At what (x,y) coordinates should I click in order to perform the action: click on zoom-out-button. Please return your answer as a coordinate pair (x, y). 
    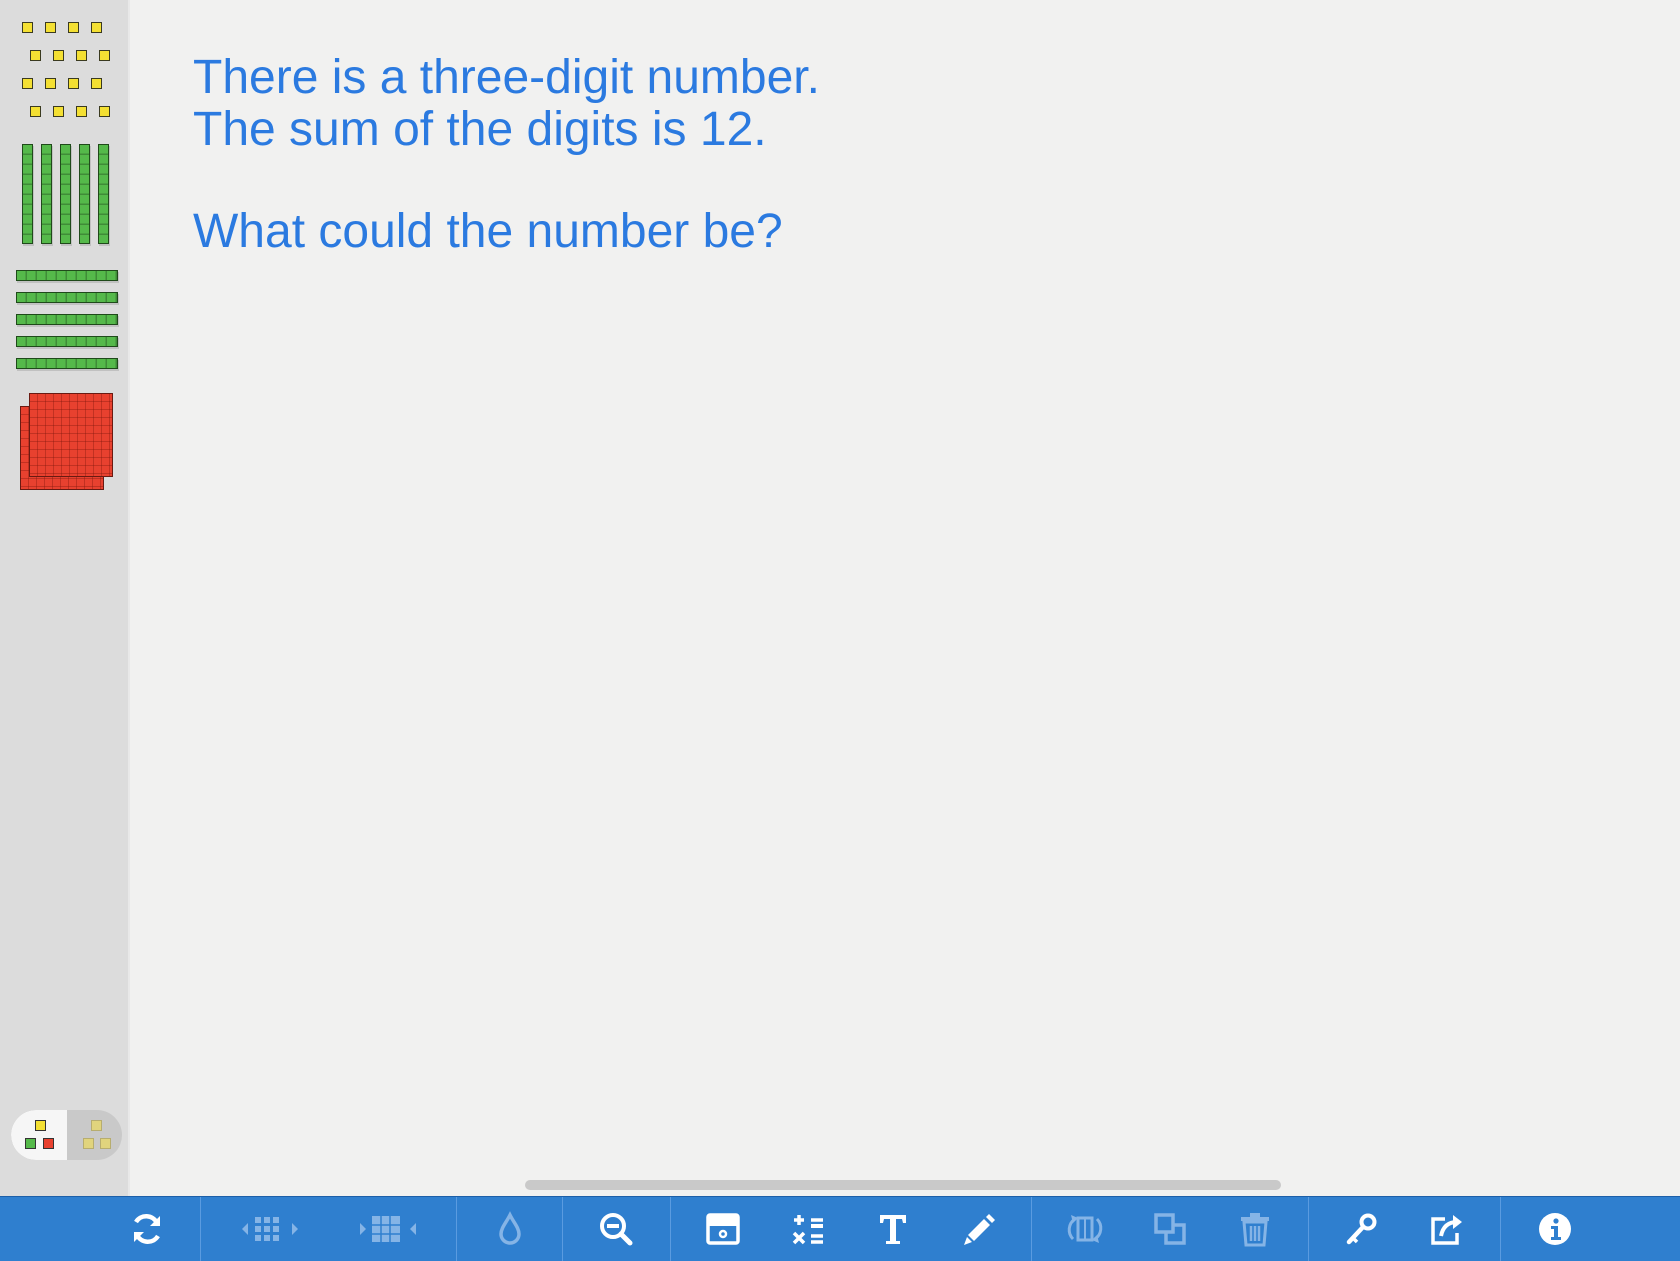
    Looking at the image, I should click on (616, 1229).